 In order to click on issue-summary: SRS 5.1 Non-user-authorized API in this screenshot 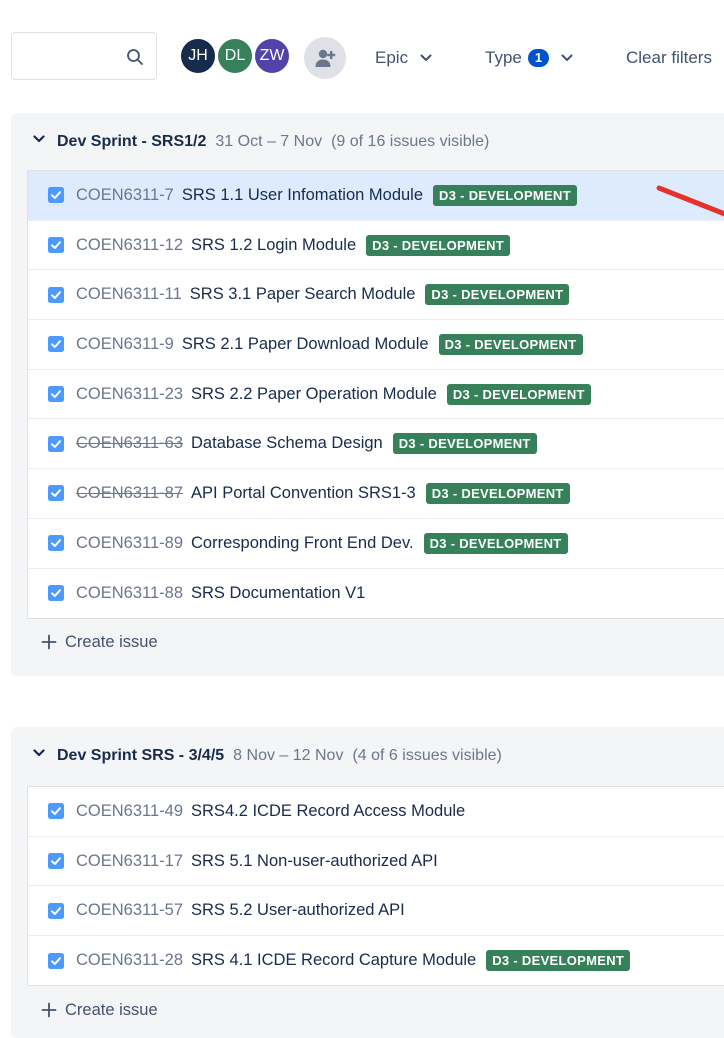, I will do `click(314, 861)`.